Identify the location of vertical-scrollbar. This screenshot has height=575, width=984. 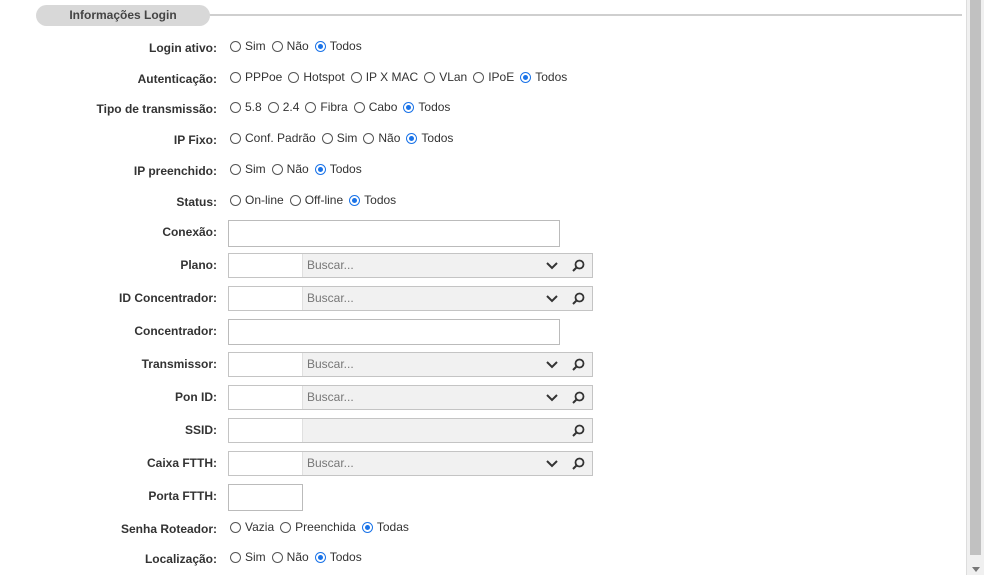
(975, 287).